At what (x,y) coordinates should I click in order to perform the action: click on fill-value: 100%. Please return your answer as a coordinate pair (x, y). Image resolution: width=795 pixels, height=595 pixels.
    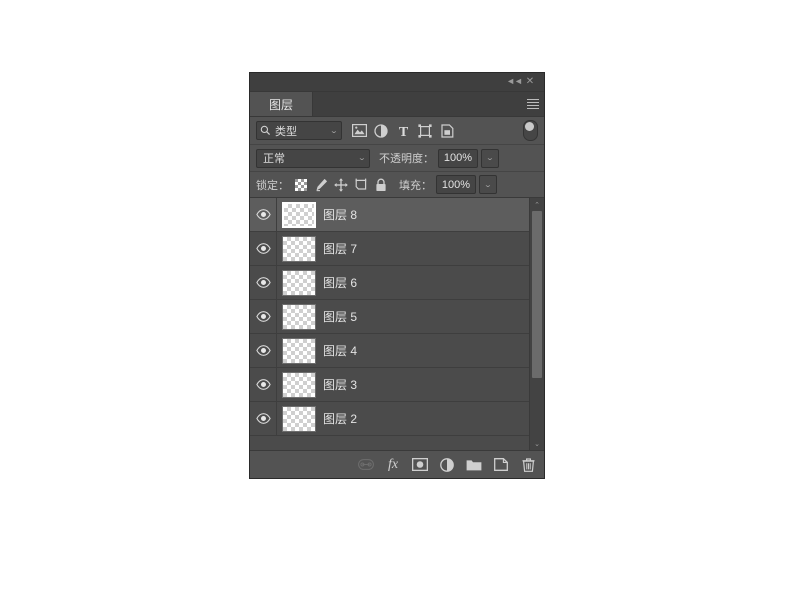
    Looking at the image, I should click on (456, 184).